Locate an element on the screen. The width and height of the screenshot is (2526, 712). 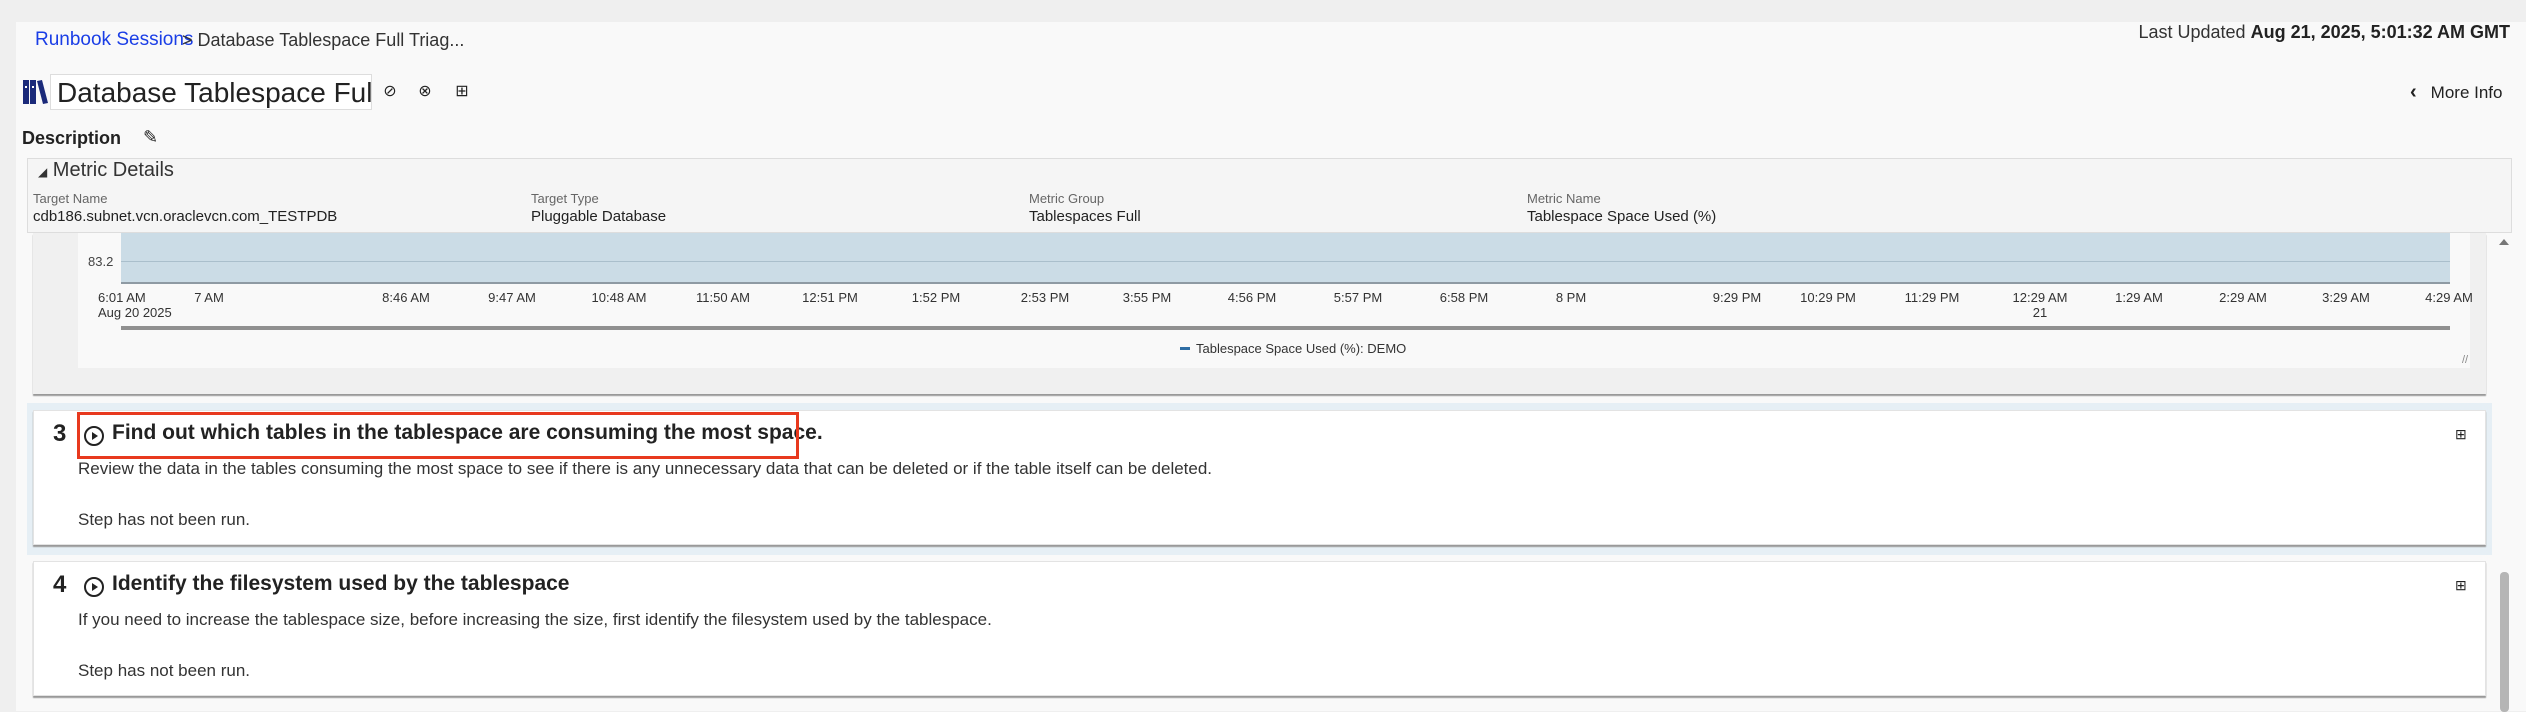
check-circle-icon: ⊘ is located at coordinates (390, 92).